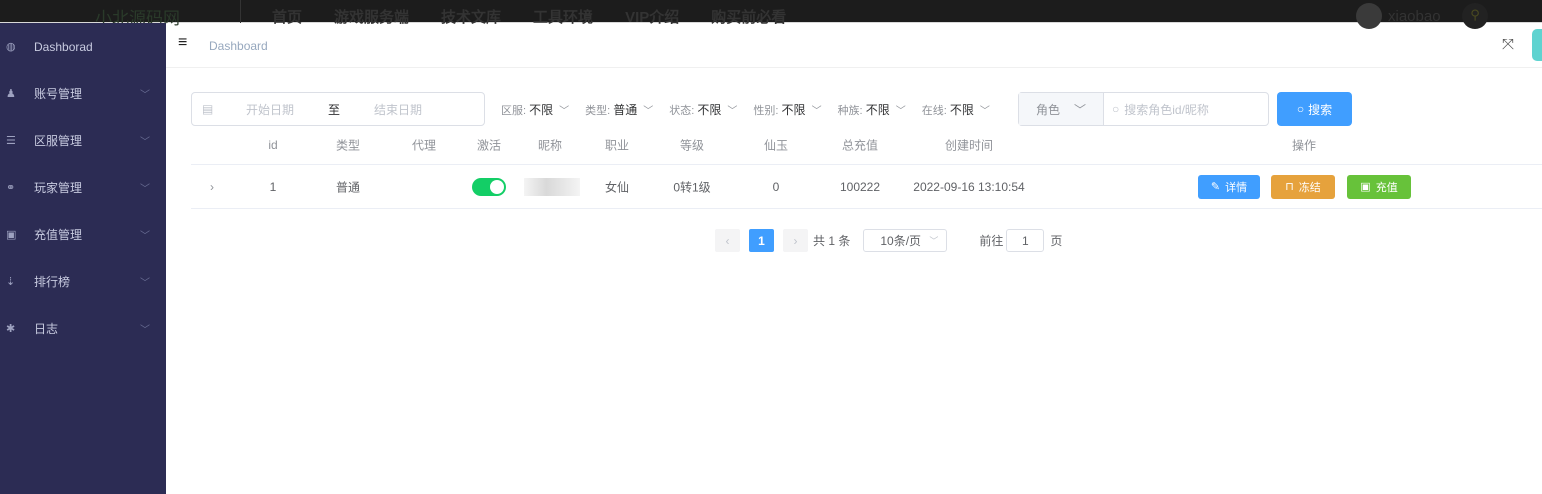 This screenshot has height=494, width=1542. I want to click on col-level: 等级, so click(692, 145).